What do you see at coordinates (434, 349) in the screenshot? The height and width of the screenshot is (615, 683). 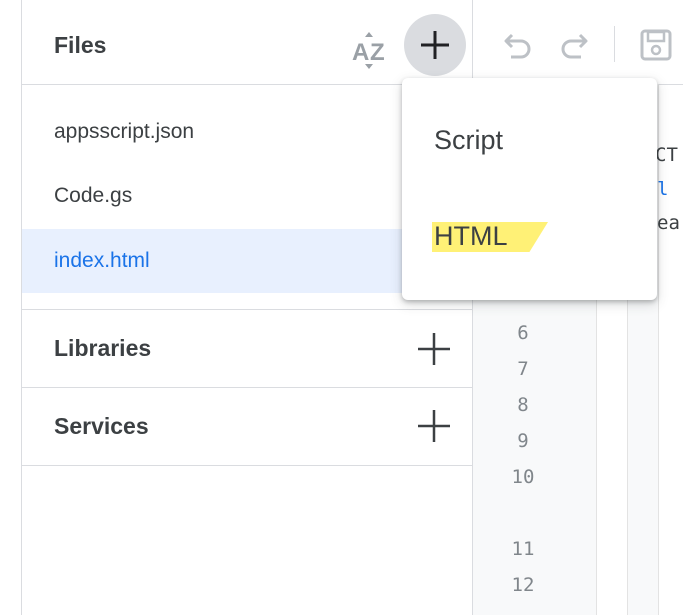 I see `add-library-icon` at bounding box center [434, 349].